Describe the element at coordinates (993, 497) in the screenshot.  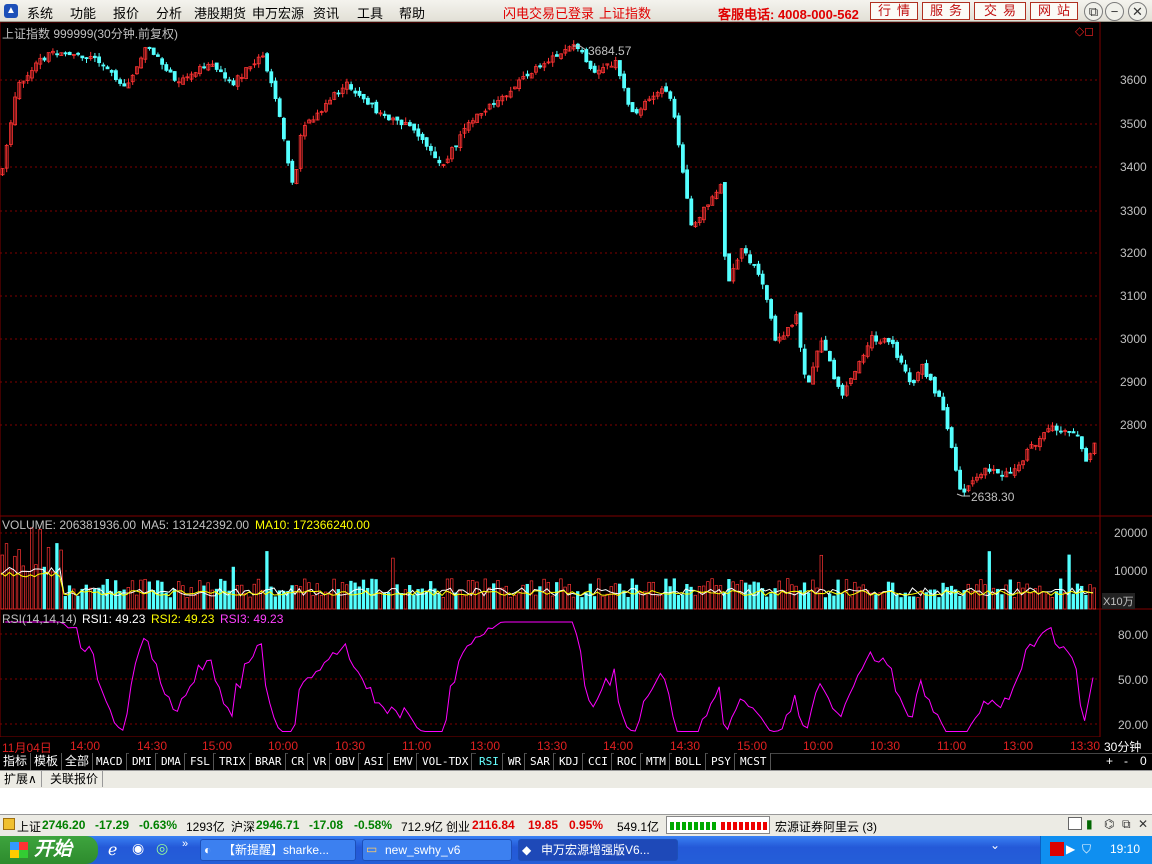
I see `low-price-label: 2638.30` at that location.